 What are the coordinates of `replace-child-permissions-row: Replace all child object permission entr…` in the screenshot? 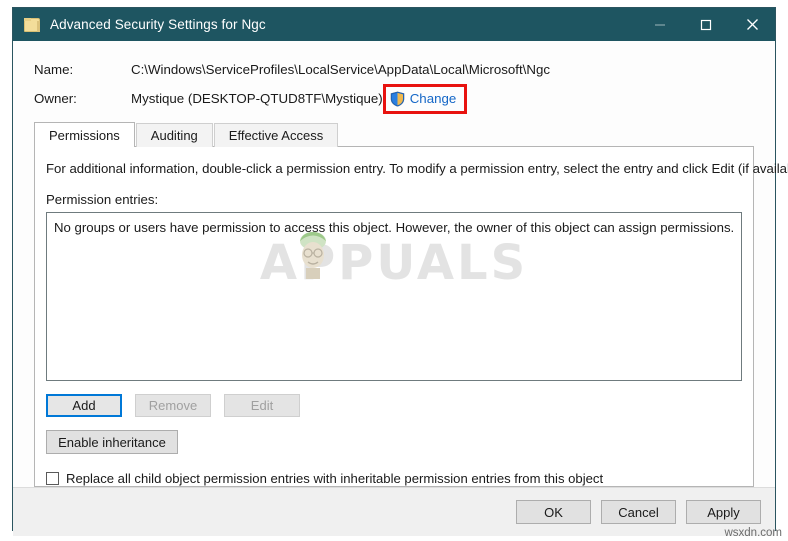 It's located at (394, 478).